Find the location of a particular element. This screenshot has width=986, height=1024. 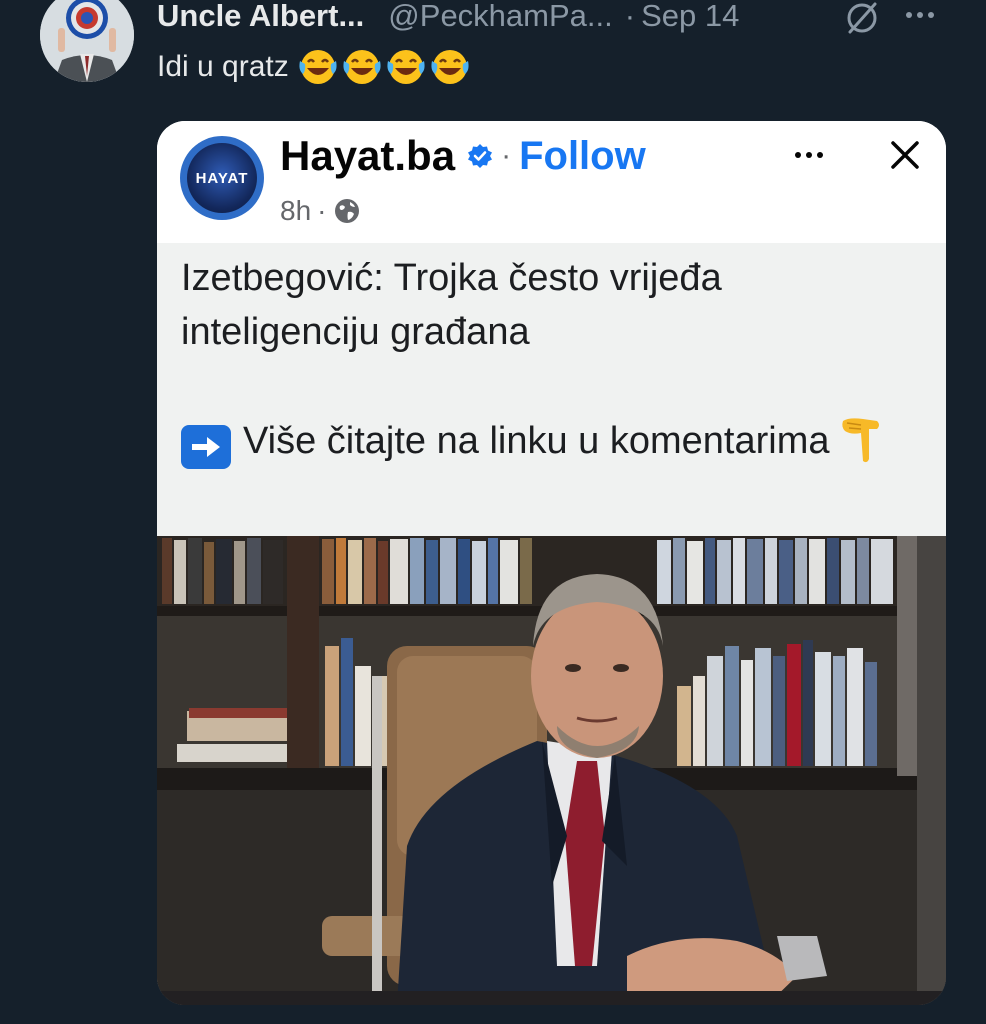

avatar-image is located at coordinates (87, 41).